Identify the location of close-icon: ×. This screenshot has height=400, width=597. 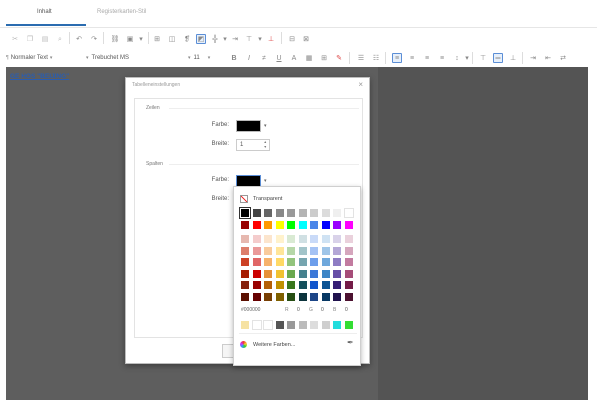
(360, 84).